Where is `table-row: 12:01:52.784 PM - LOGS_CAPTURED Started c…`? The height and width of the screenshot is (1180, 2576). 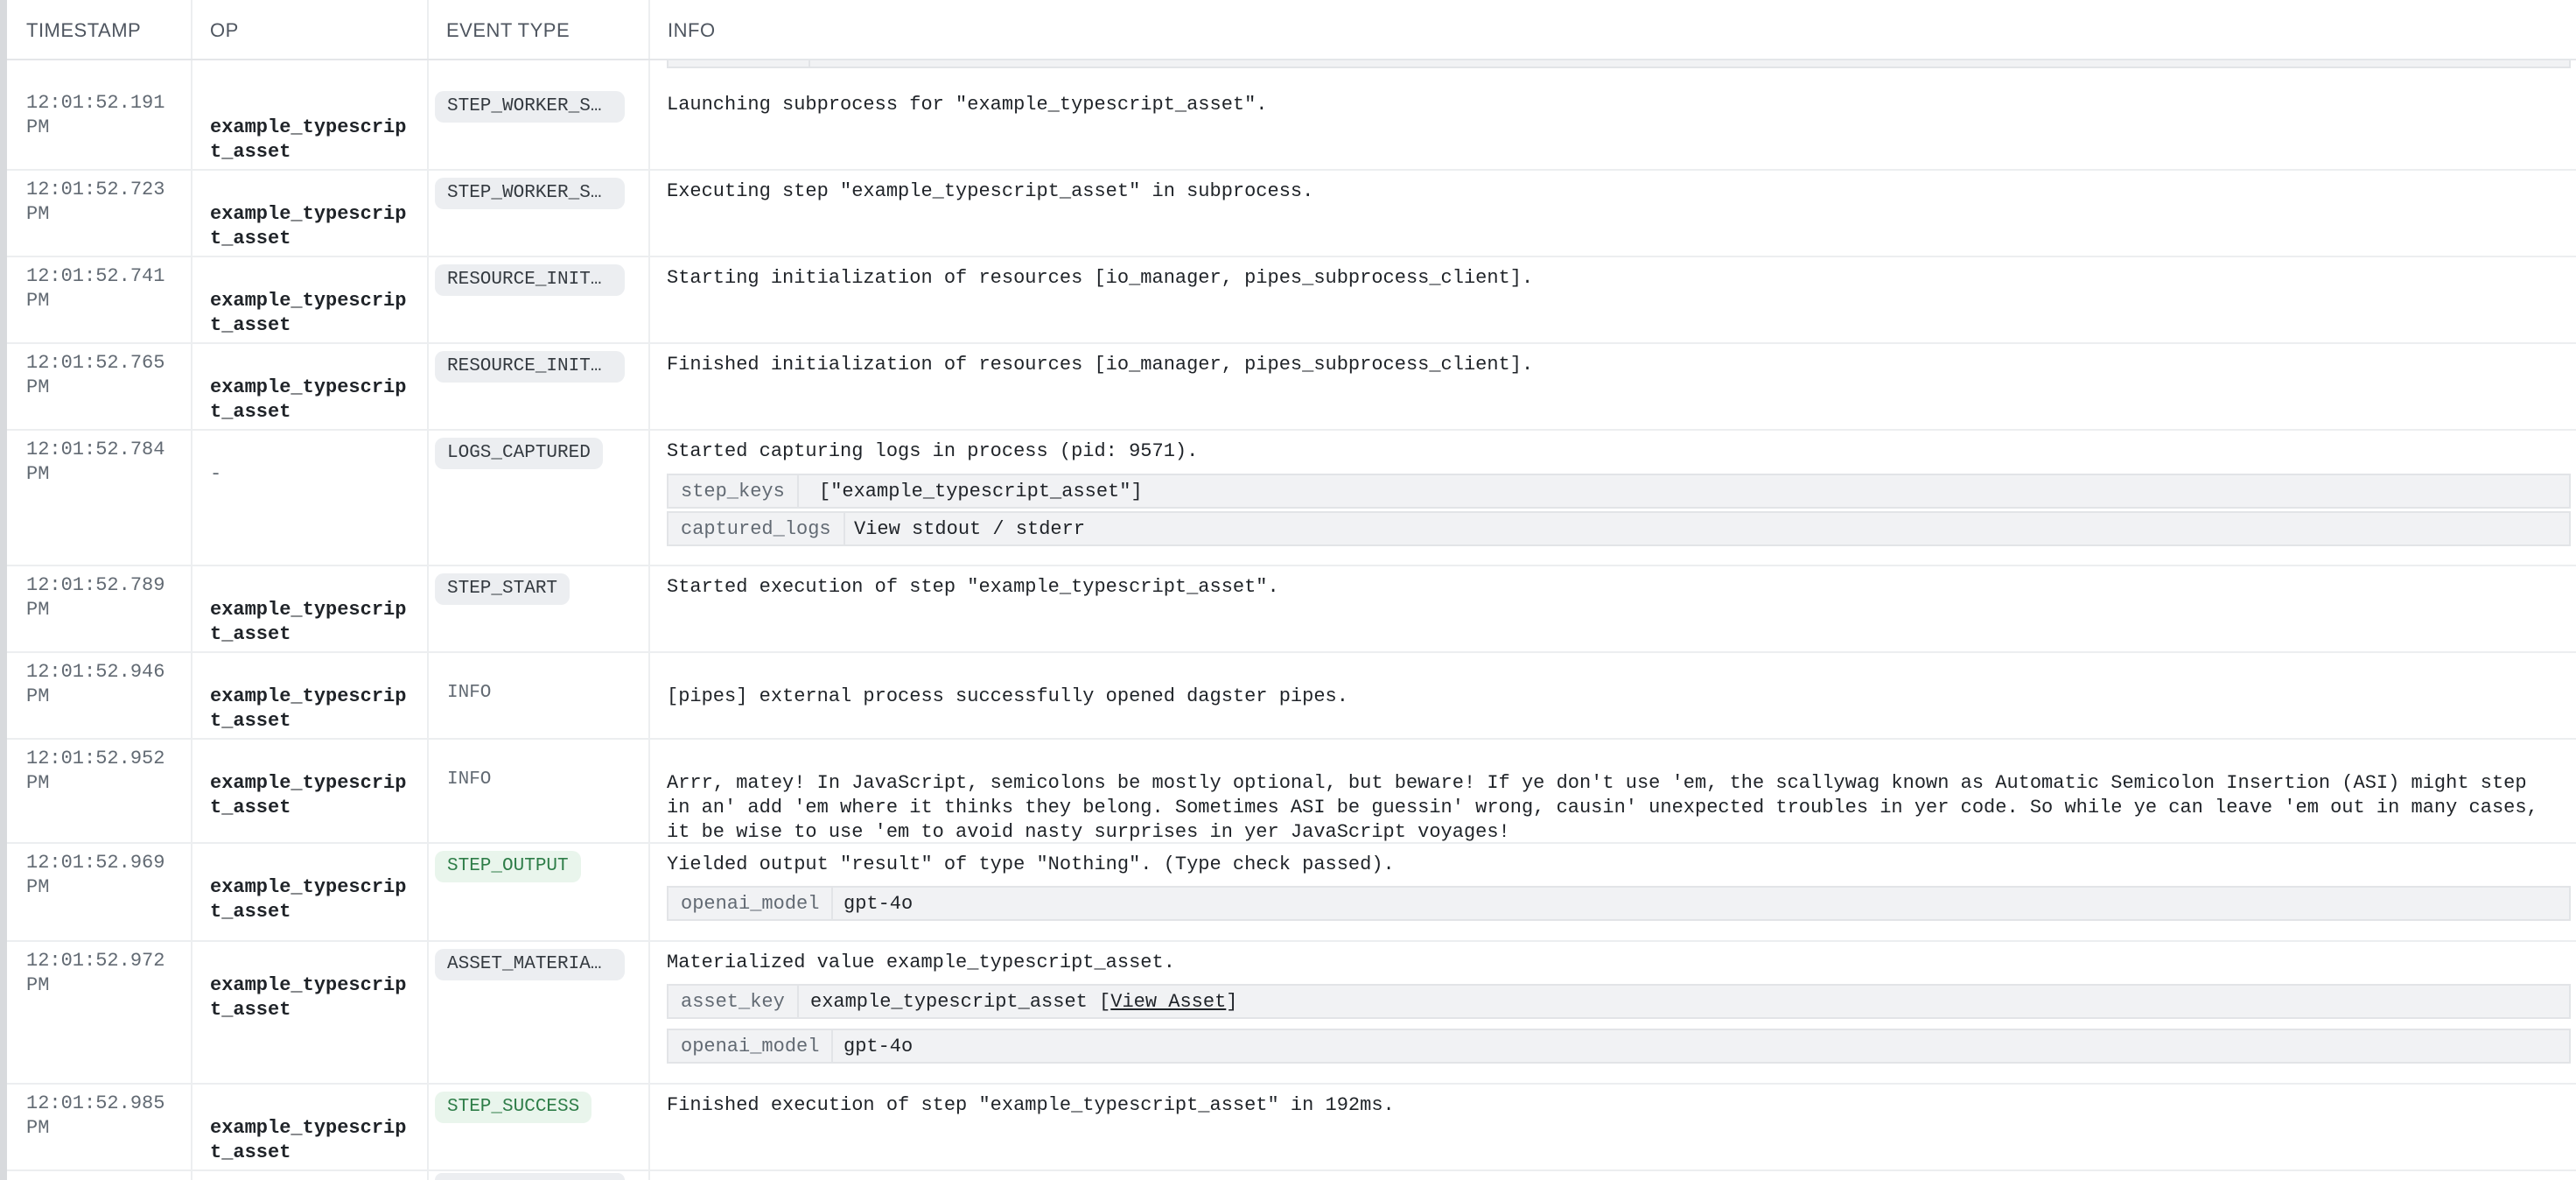 table-row: 12:01:52.784 PM - LOGS_CAPTURED Started c… is located at coordinates (1291, 498).